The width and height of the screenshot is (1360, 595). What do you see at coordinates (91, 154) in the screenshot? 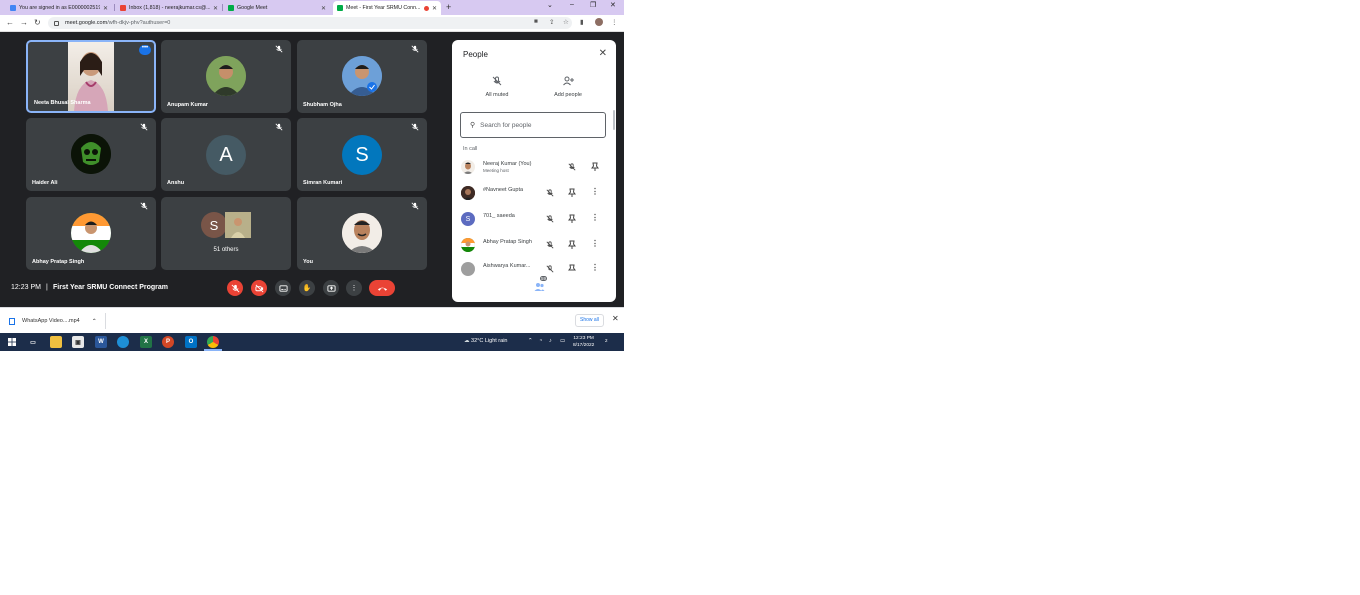
I see `participant-tile: Haider Ali` at bounding box center [91, 154].